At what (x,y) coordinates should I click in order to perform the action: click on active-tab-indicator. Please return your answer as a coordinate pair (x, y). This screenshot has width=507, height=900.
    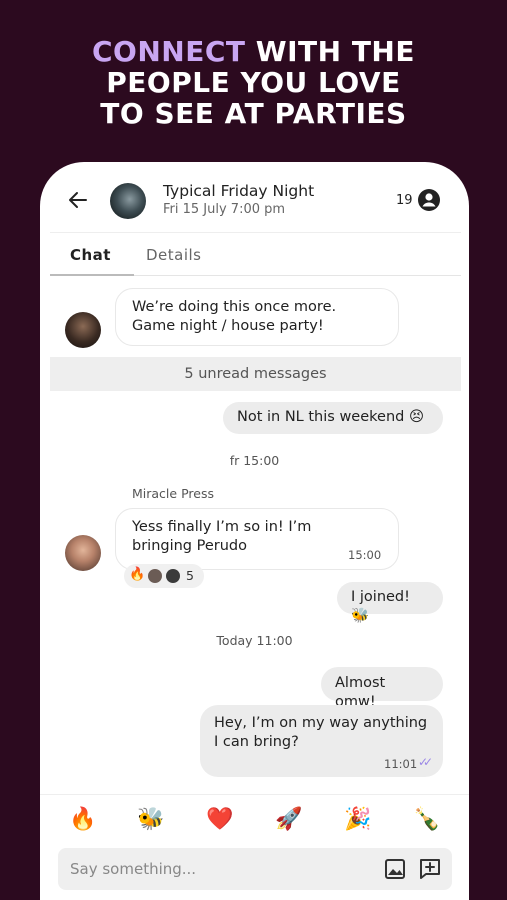
    Looking at the image, I should click on (92, 275).